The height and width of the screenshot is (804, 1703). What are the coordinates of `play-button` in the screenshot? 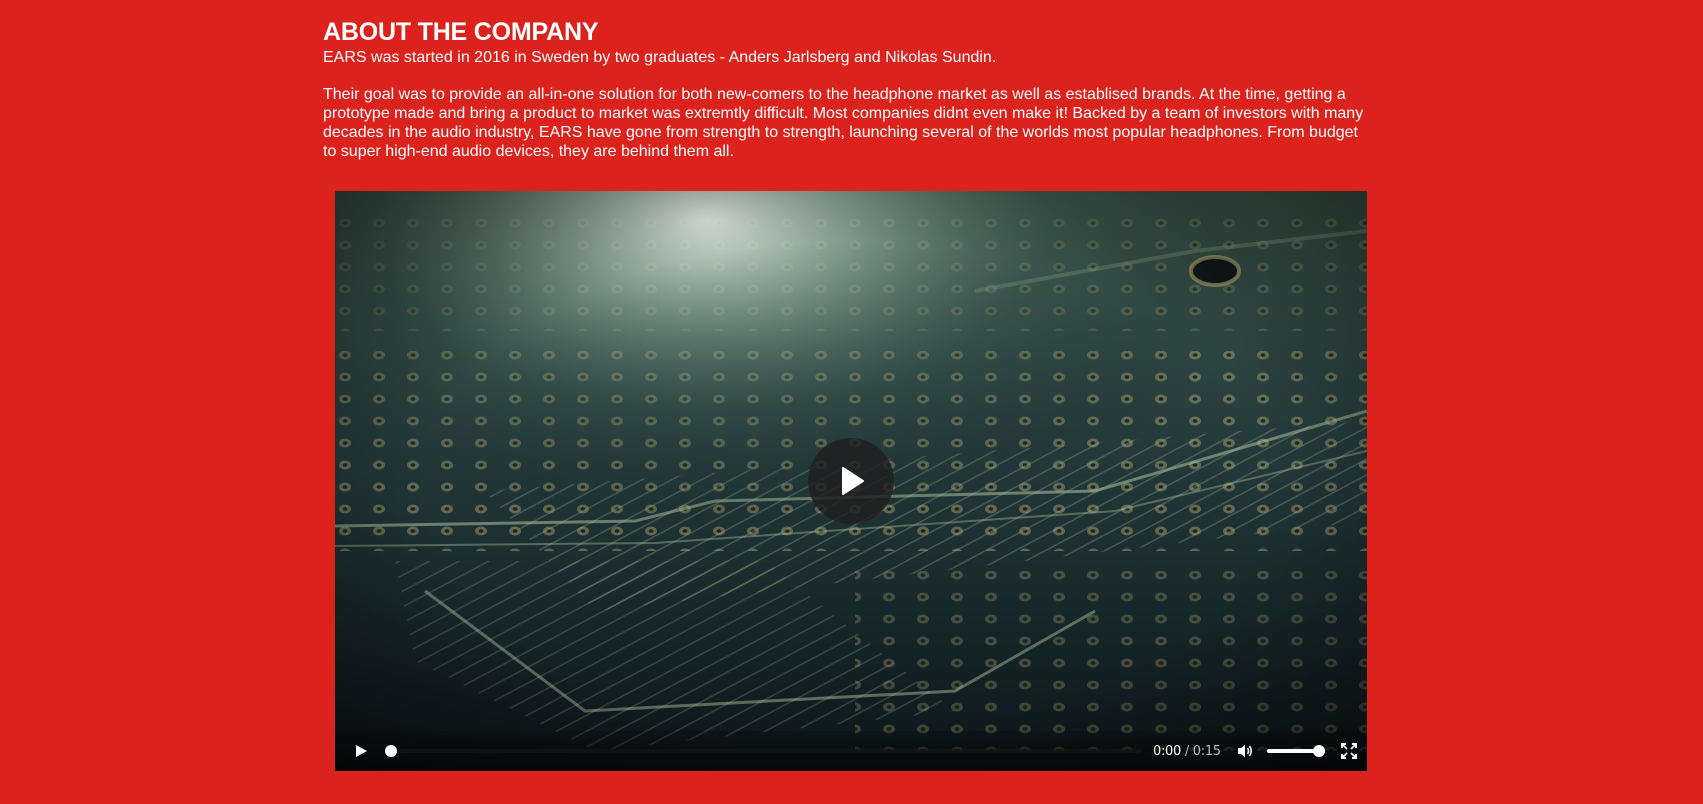 It's located at (361, 751).